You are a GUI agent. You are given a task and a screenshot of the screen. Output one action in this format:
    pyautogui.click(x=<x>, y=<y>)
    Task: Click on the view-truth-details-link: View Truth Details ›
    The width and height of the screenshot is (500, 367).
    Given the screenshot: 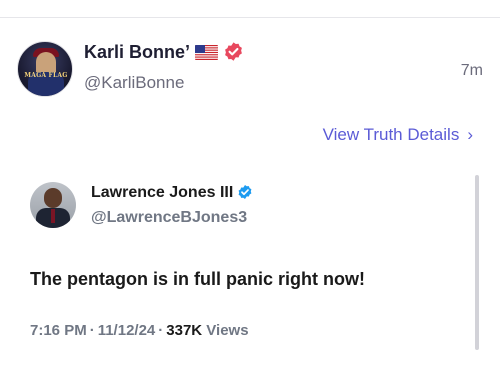 What is the action you would take?
    pyautogui.click(x=398, y=135)
    